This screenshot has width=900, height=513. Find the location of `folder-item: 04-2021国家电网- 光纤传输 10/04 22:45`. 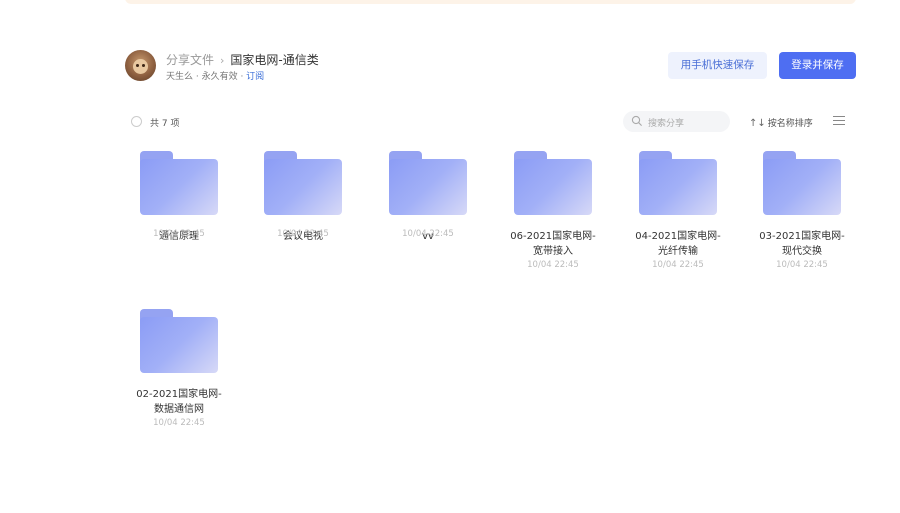

folder-item: 04-2021国家电网- 光纤传输 10/04 22:45 is located at coordinates (678, 210).